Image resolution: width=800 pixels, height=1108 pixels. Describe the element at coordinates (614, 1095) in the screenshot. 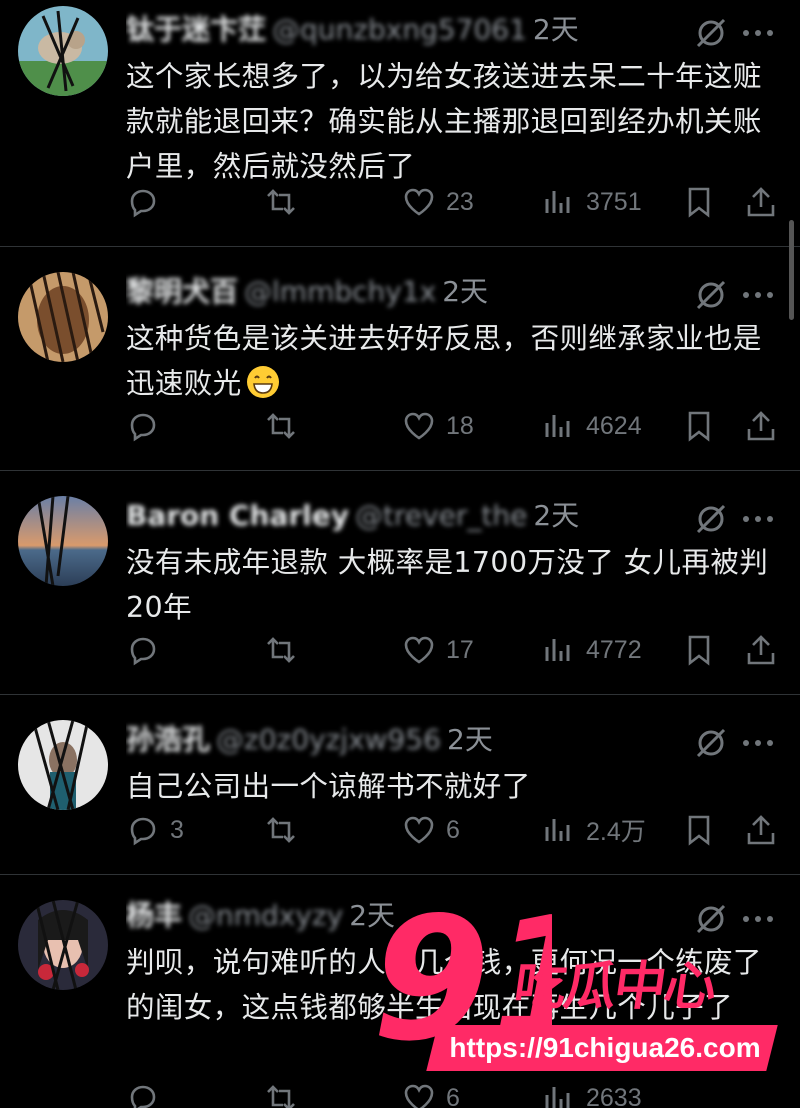

I see `views-count: 2633` at that location.